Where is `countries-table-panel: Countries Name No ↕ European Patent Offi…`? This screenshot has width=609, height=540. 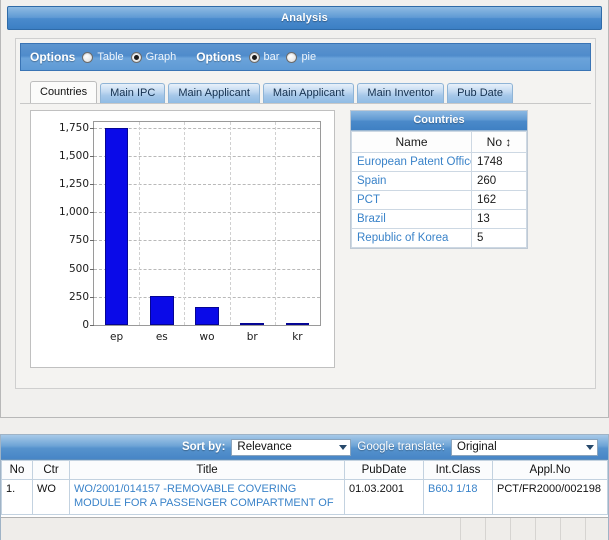 countries-table-panel: Countries Name No ↕ European Patent Offi… is located at coordinates (439, 179).